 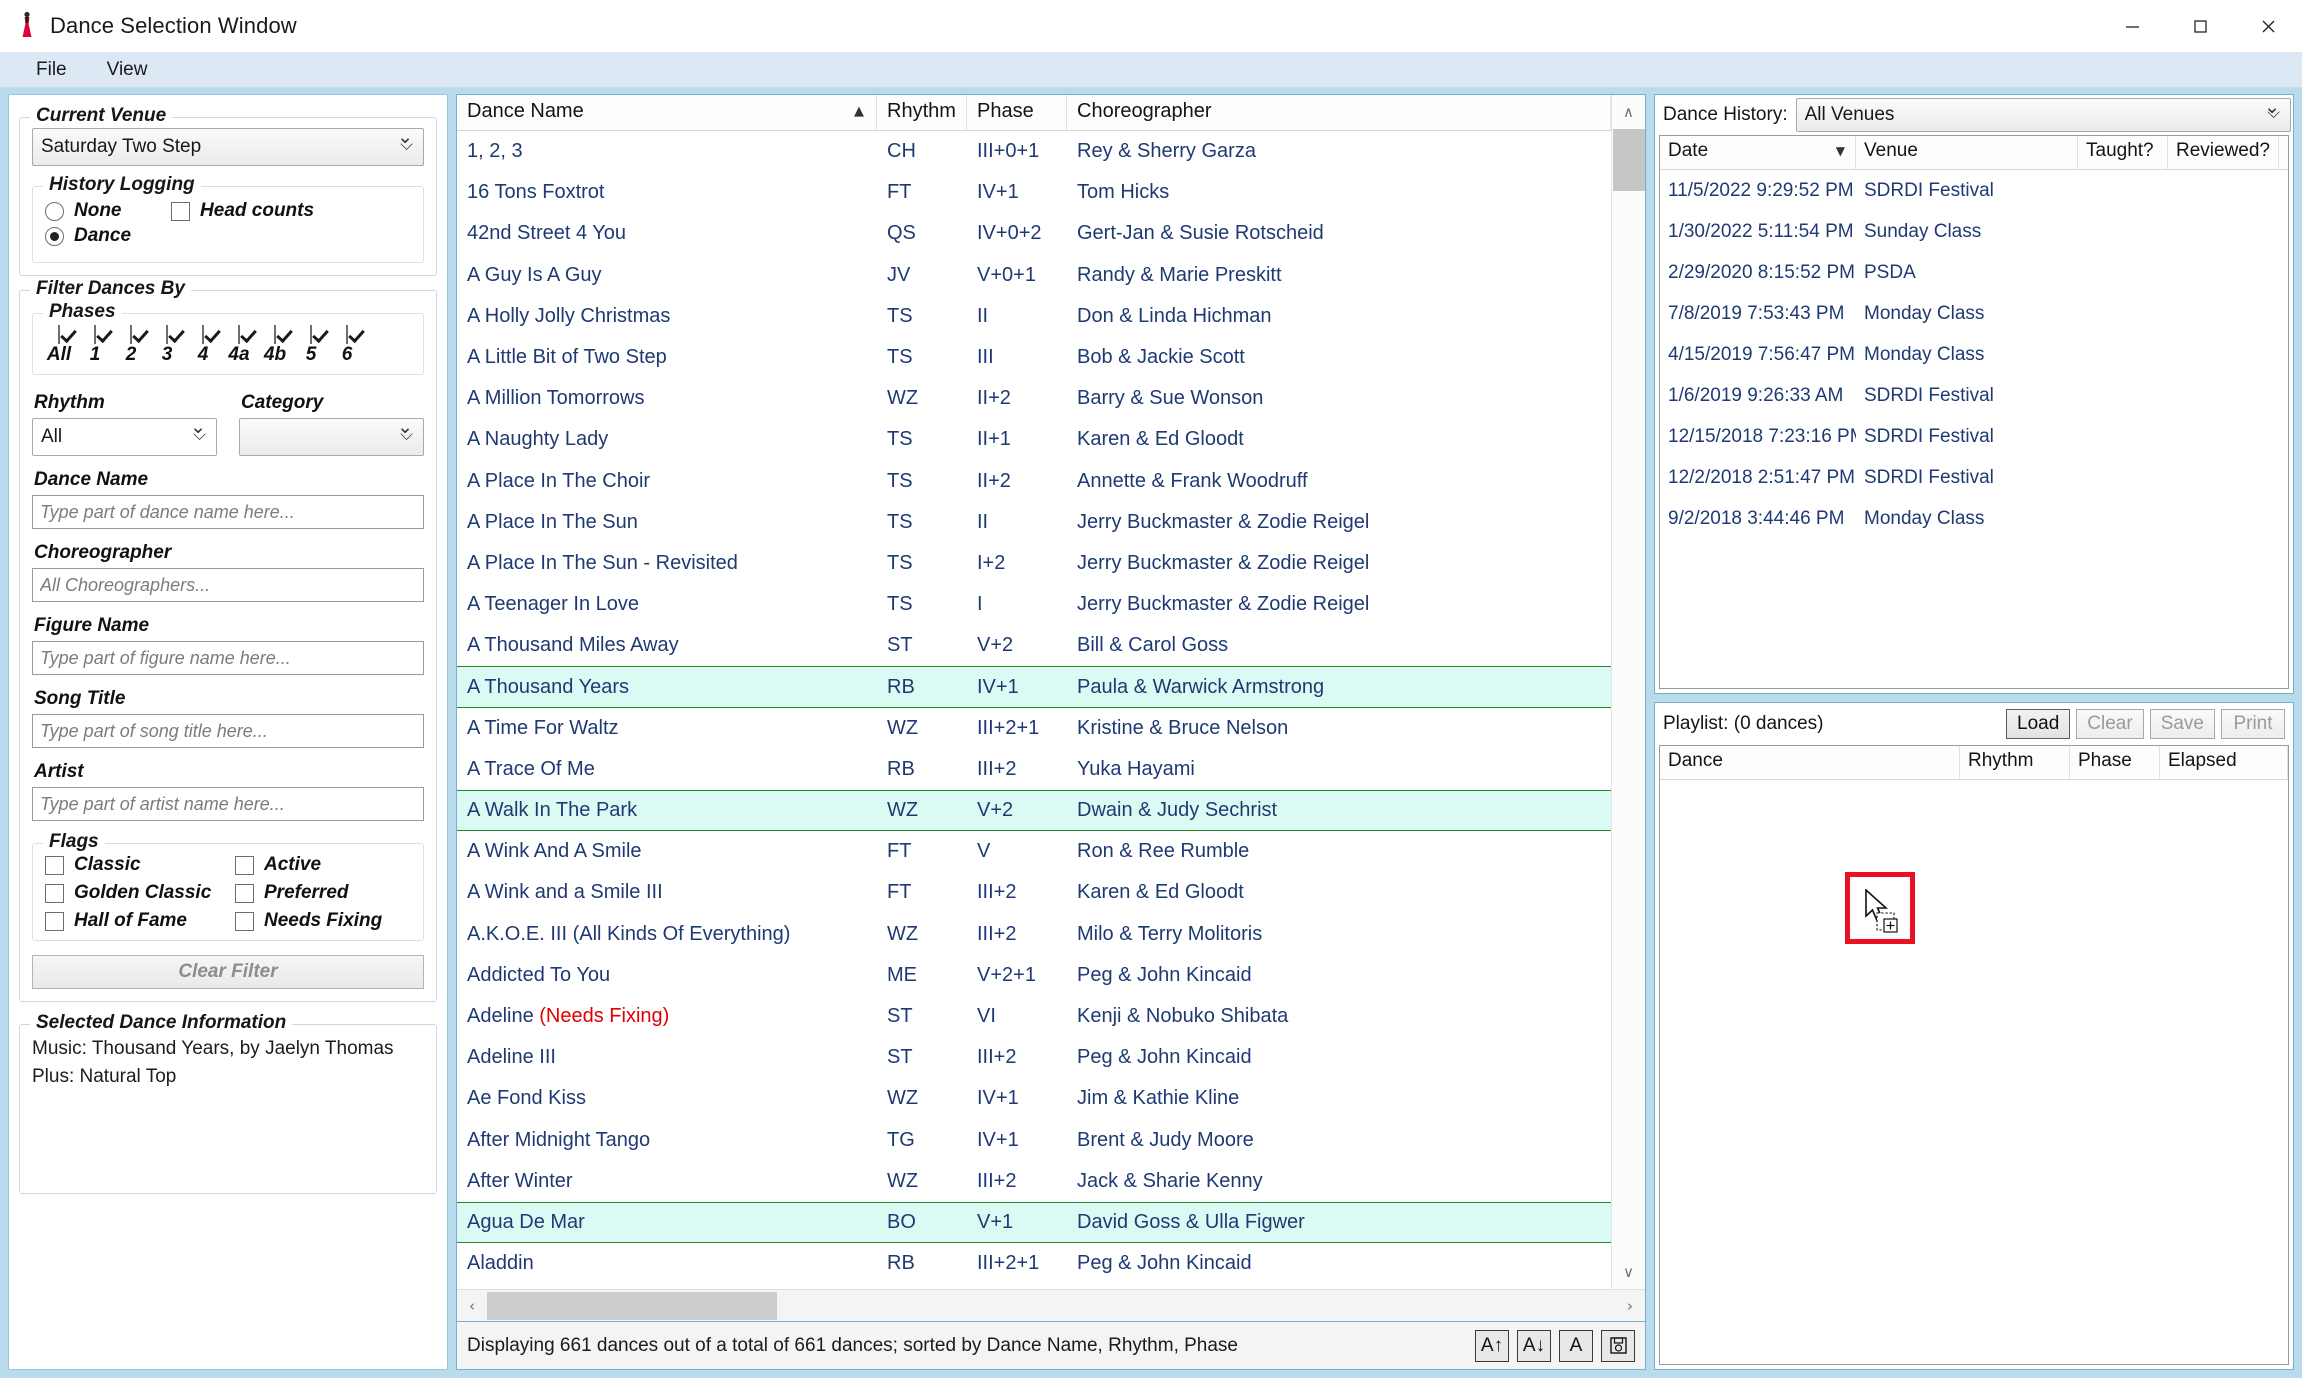 What do you see at coordinates (1534, 1345) in the screenshot?
I see `font-decrease-button: A↓` at bounding box center [1534, 1345].